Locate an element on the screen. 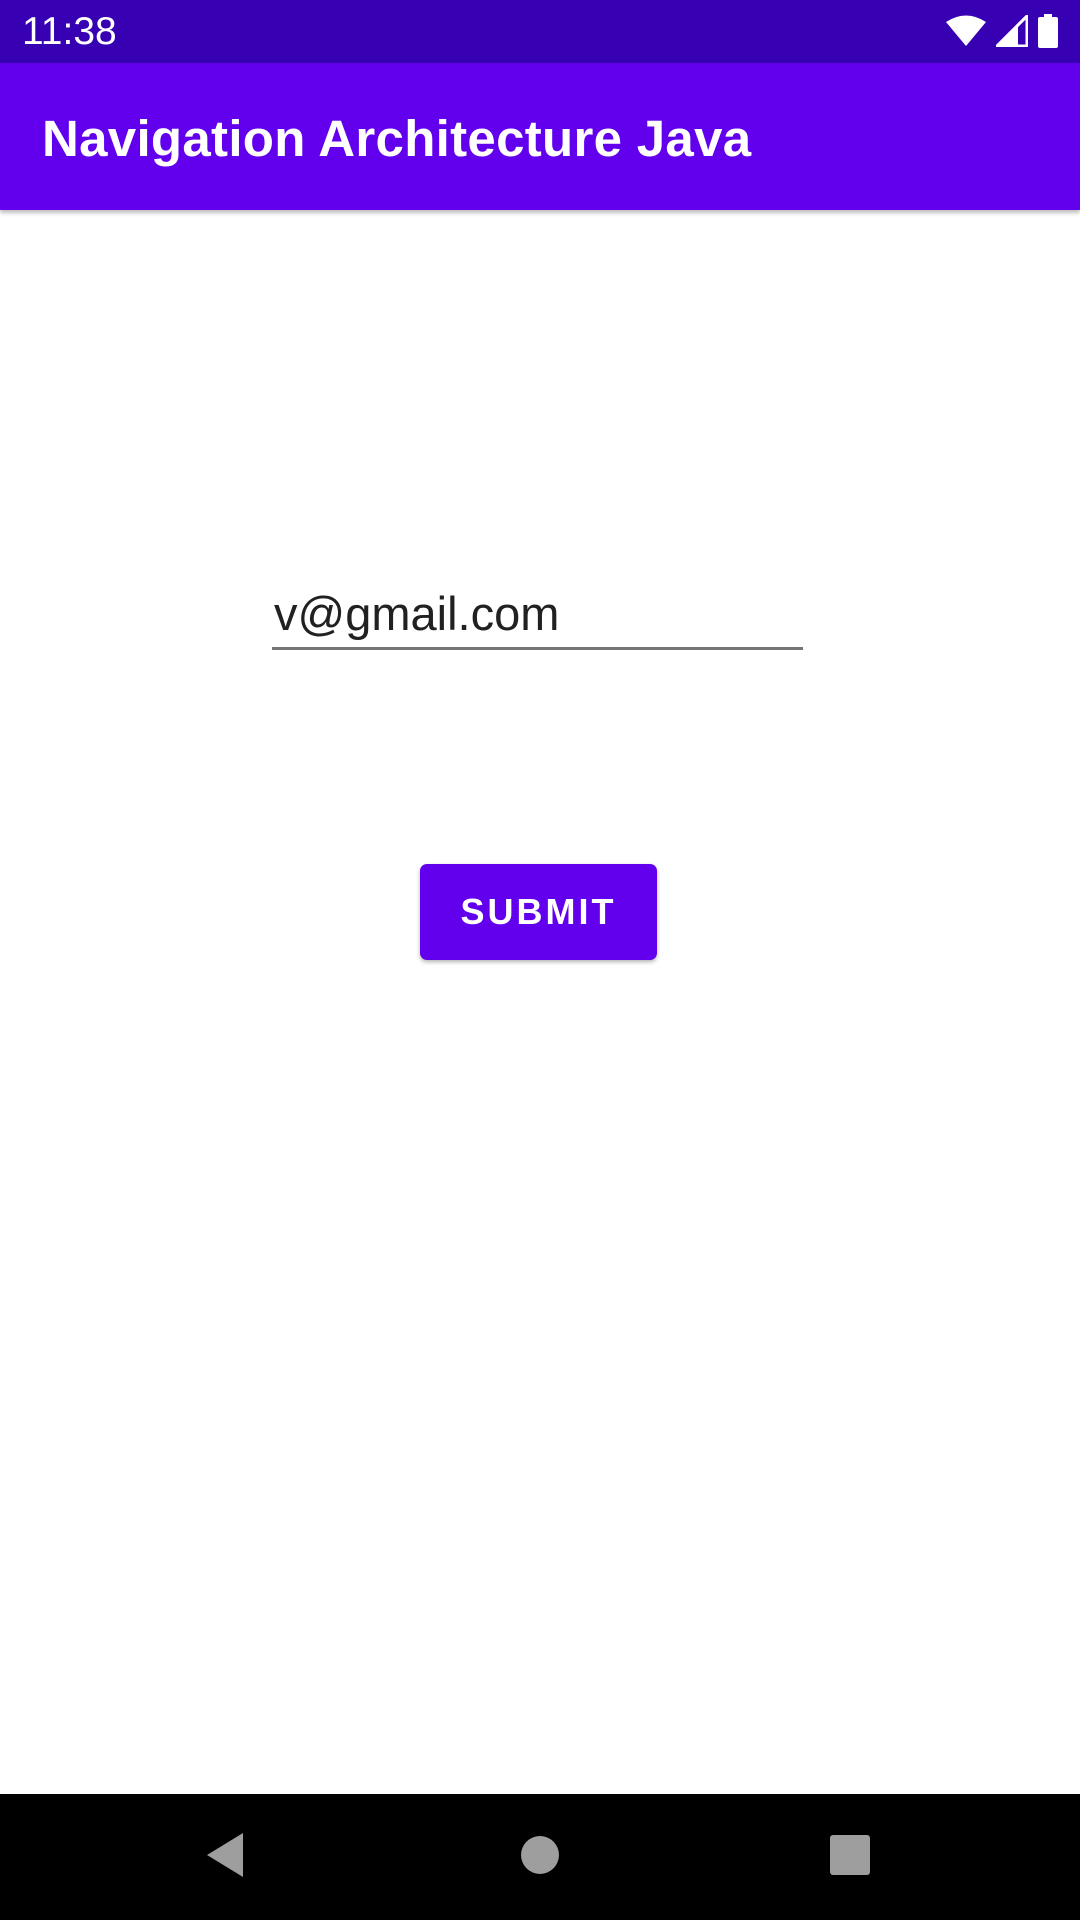 Image resolution: width=1080 pixels, height=1920 pixels. wifi-icon is located at coordinates (966, 31).